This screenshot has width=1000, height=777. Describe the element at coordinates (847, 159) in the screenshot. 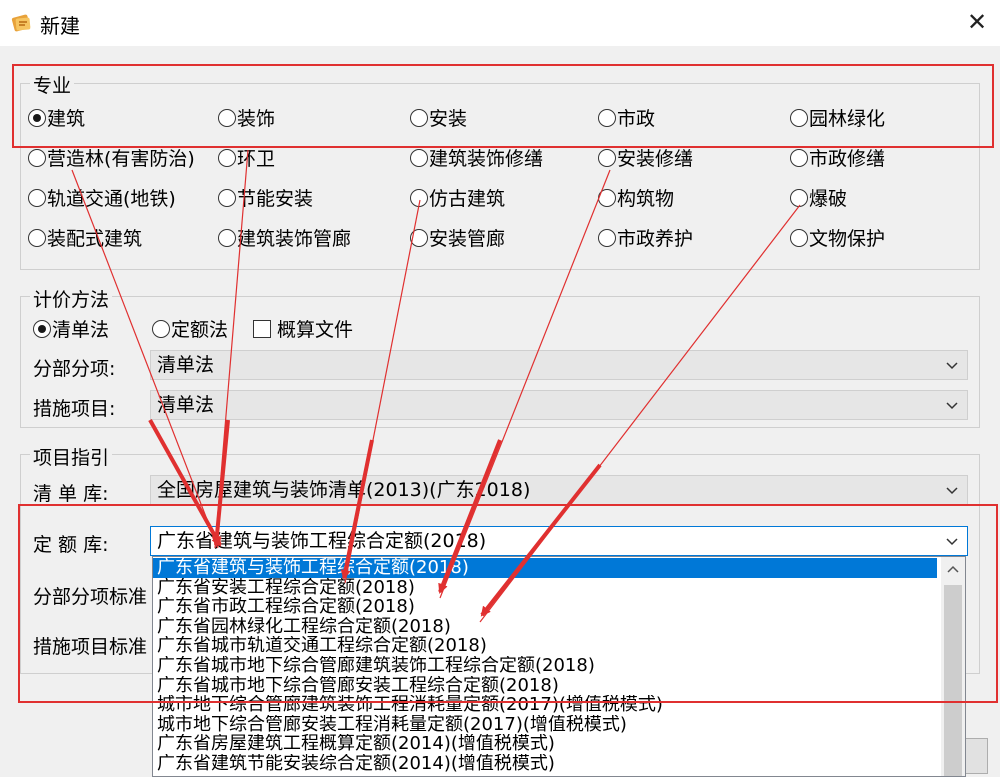

I see `major-option-label: 市政修缮` at that location.